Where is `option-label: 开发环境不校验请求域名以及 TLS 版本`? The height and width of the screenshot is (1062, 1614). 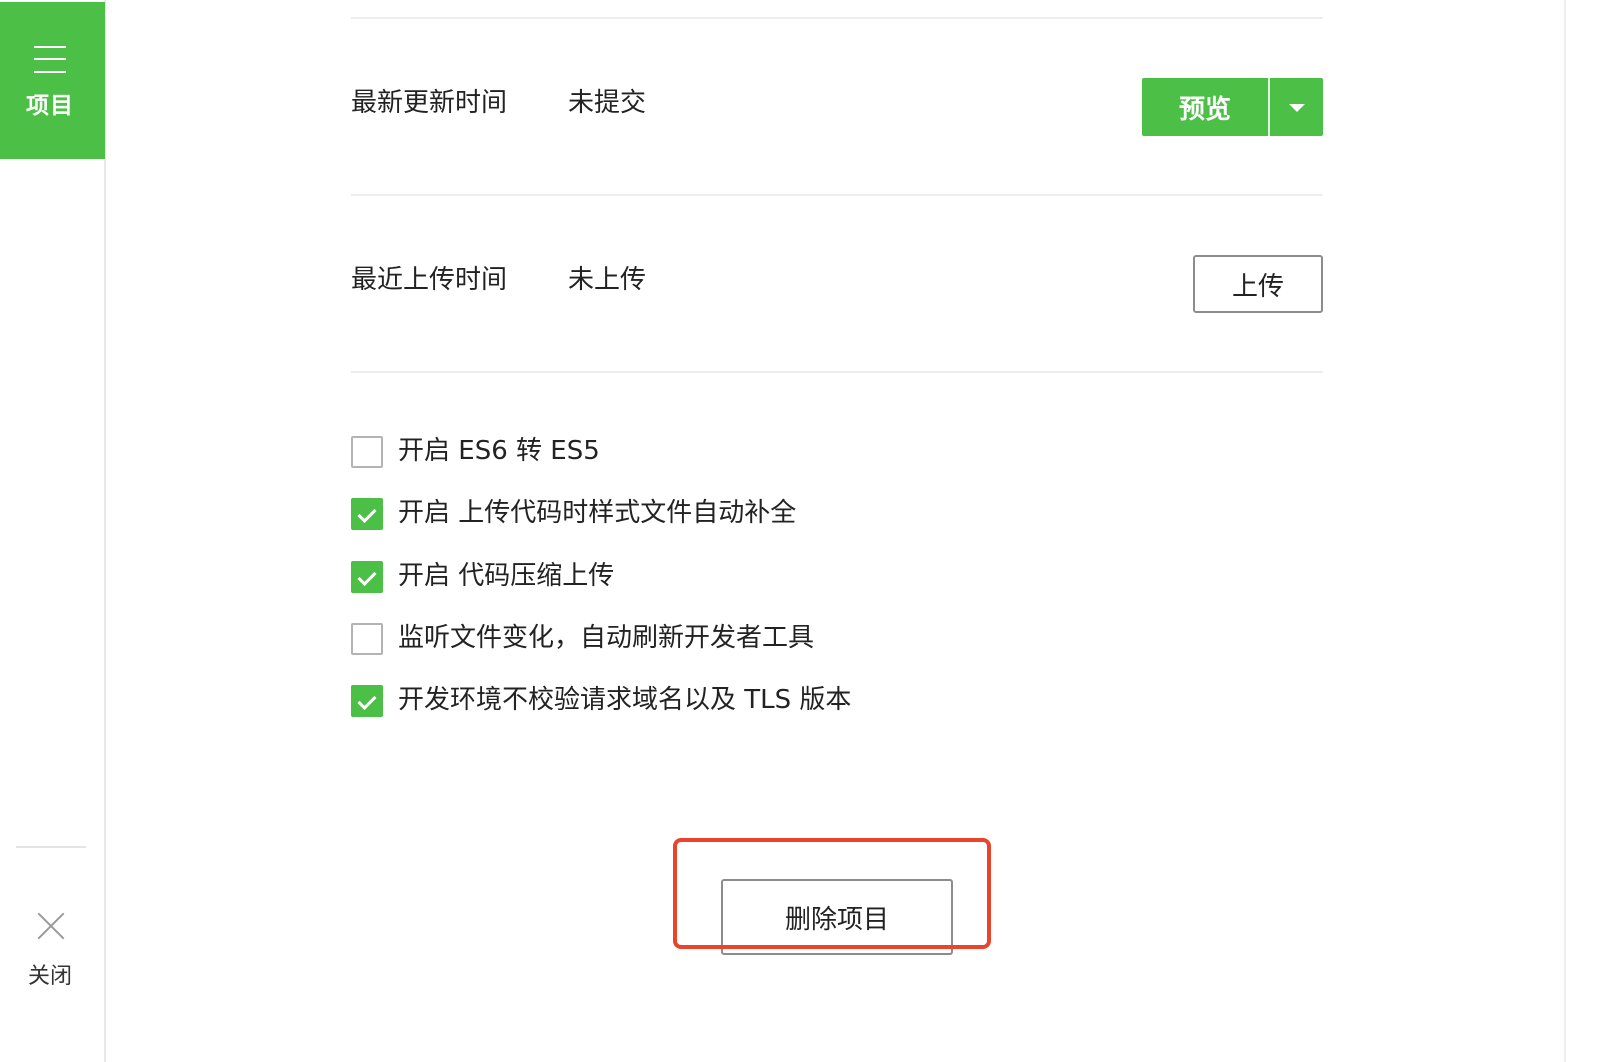
option-label: 开发环境不校验请求域名以及 TLS 版本 is located at coordinates (625, 700).